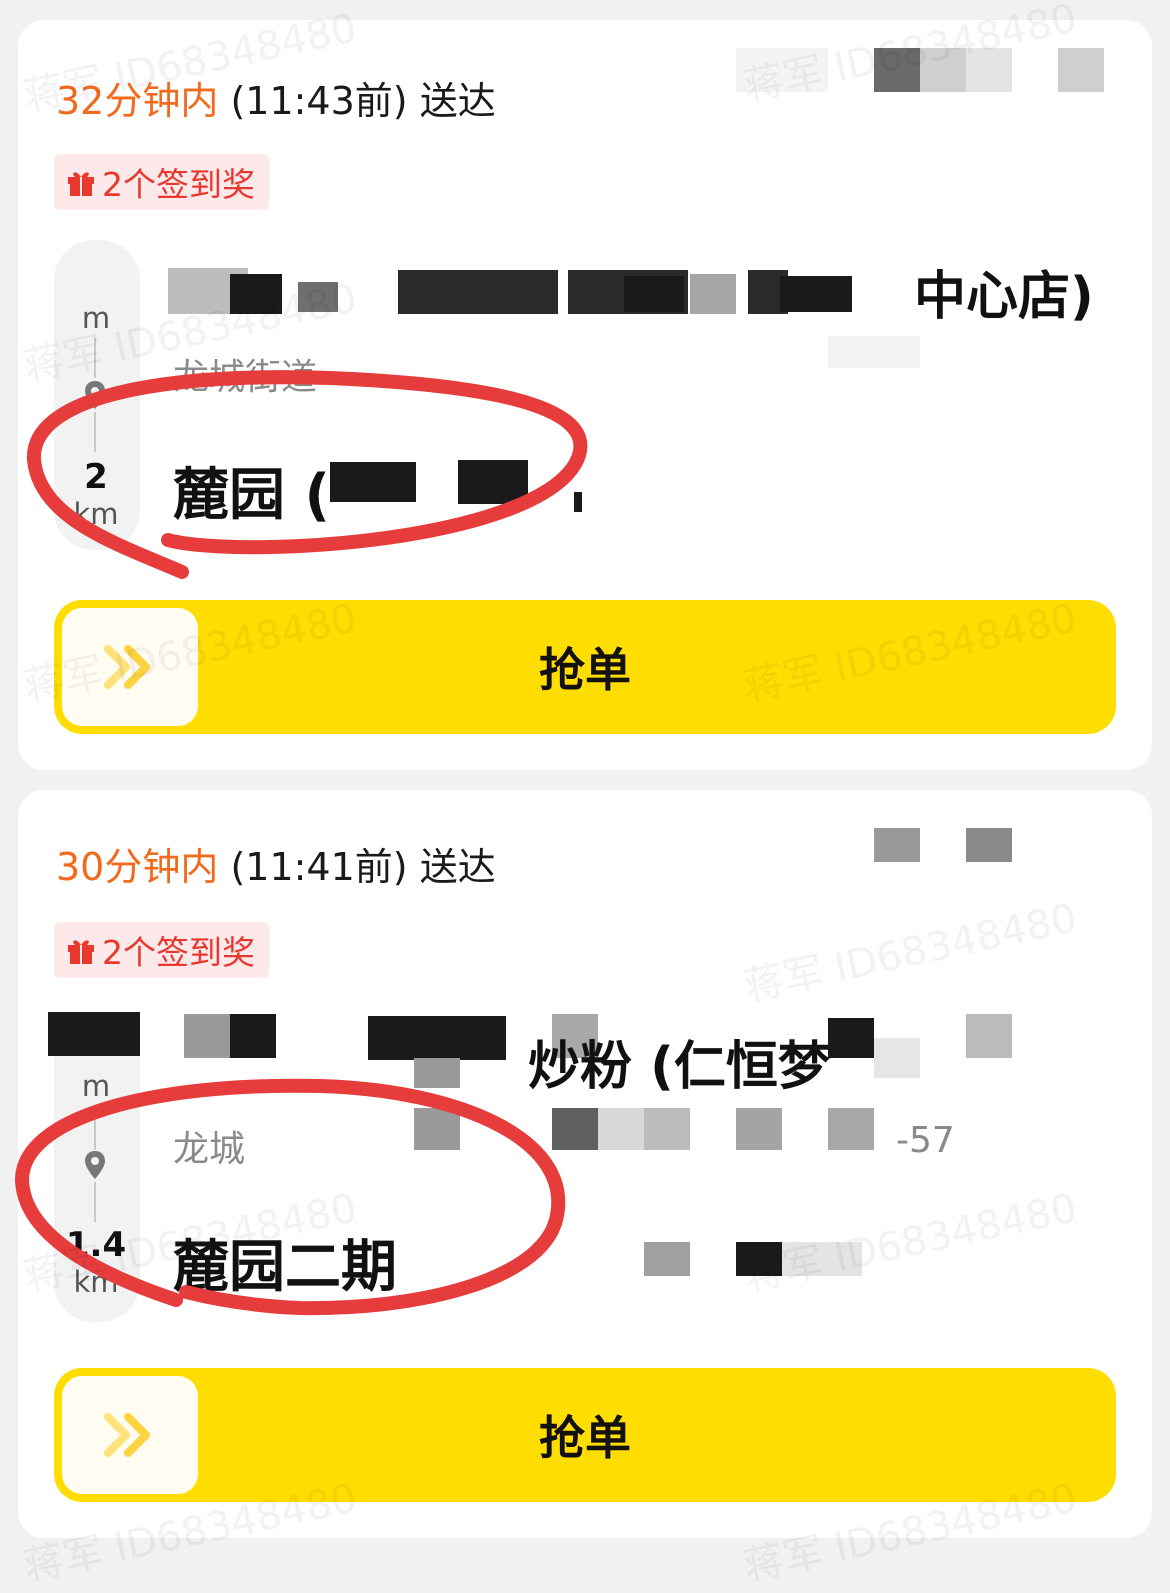 The image size is (1170, 1593). What do you see at coordinates (245, 377) in the screenshot?
I see `shop-address: 龙城街道` at bounding box center [245, 377].